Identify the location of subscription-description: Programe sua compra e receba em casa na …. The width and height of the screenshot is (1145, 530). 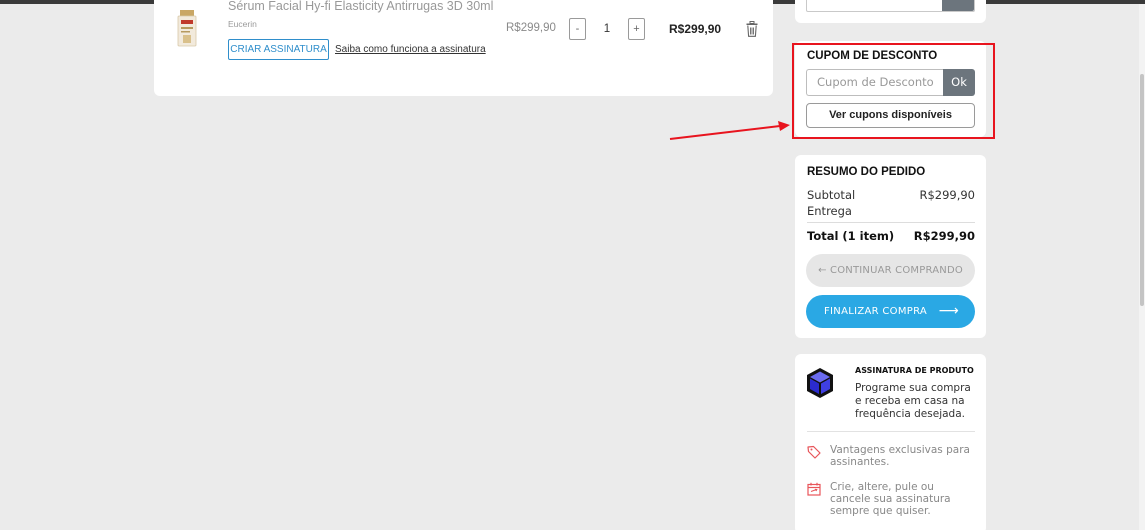
(913, 401).